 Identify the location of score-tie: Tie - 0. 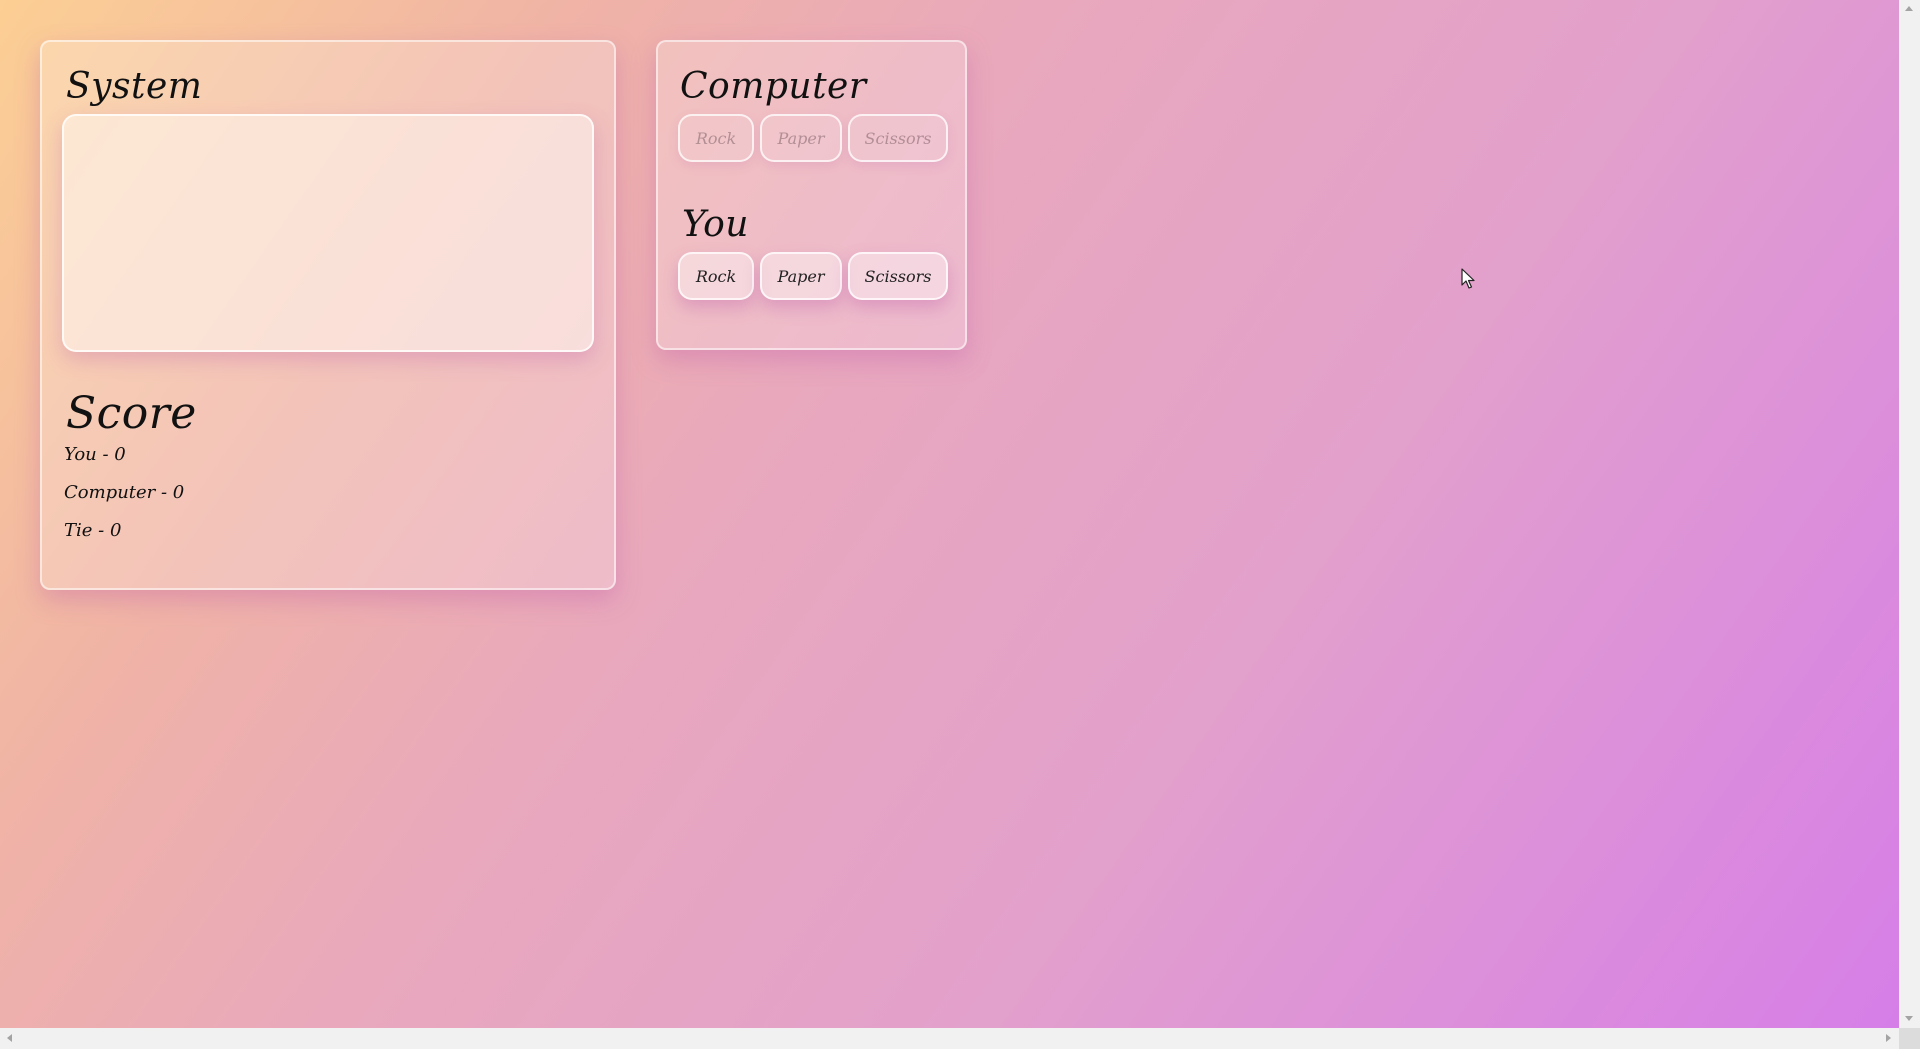
(93, 530).